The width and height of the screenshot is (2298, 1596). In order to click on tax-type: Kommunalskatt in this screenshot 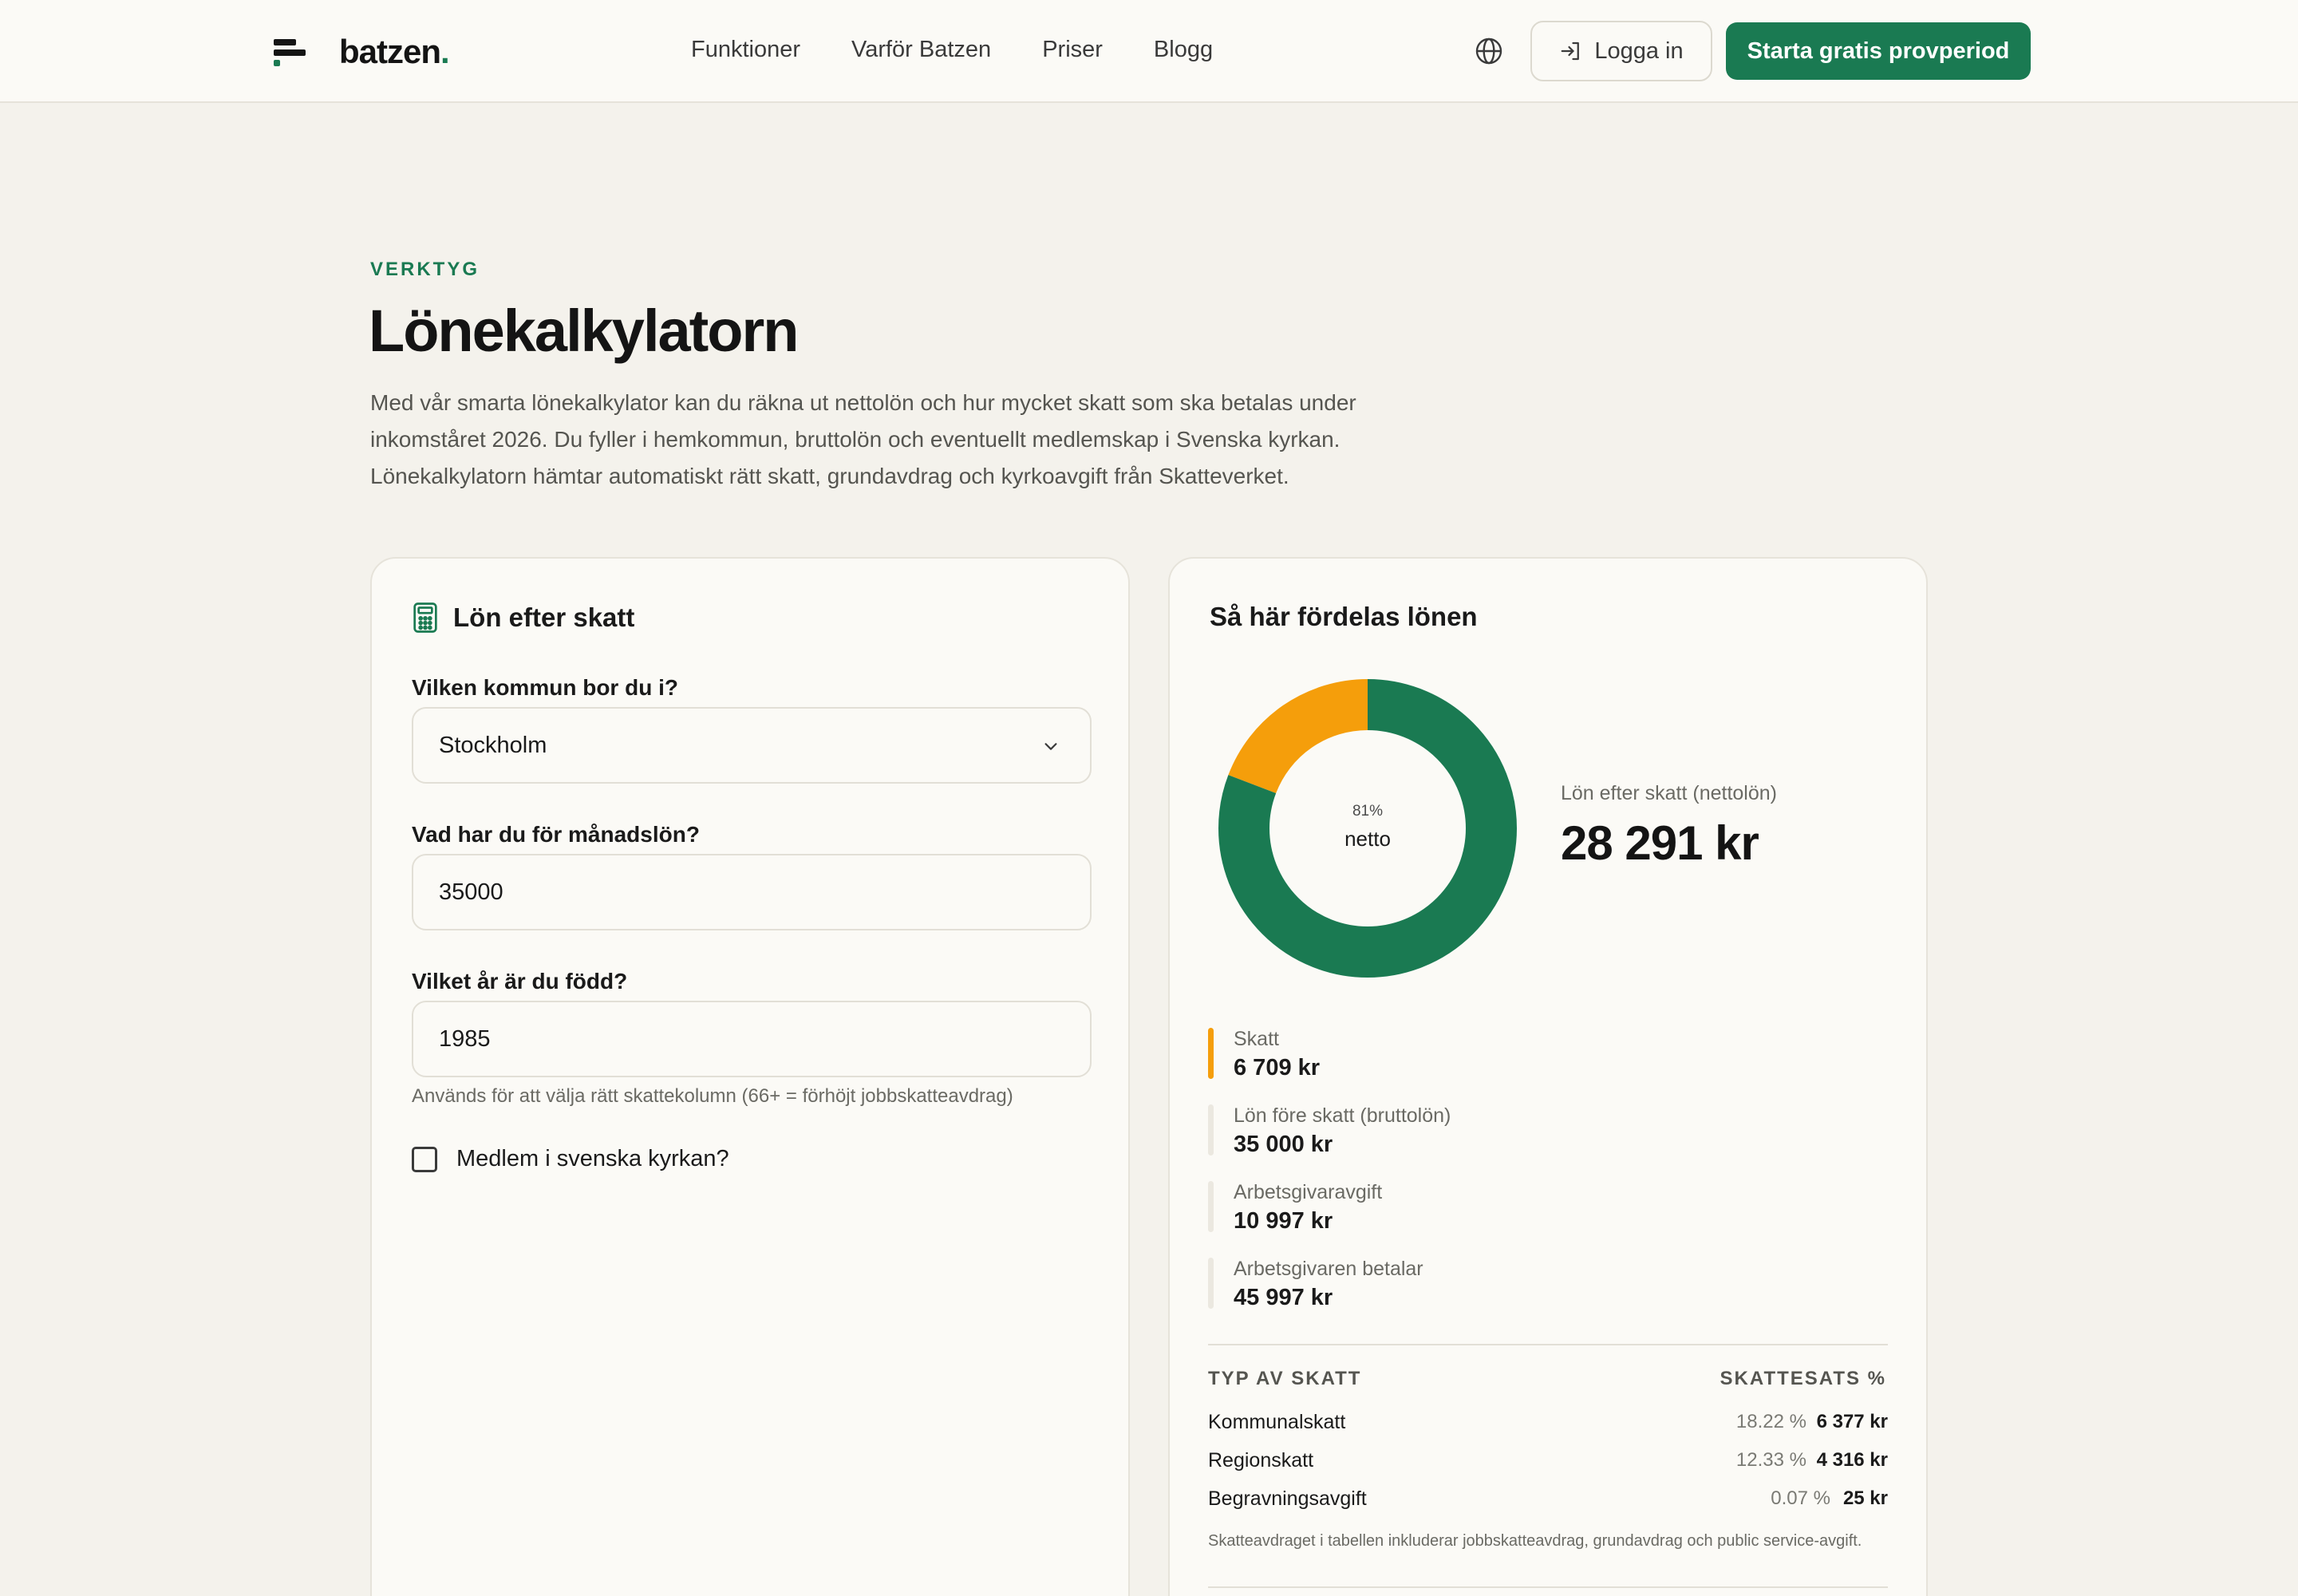, I will do `click(1277, 1422)`.